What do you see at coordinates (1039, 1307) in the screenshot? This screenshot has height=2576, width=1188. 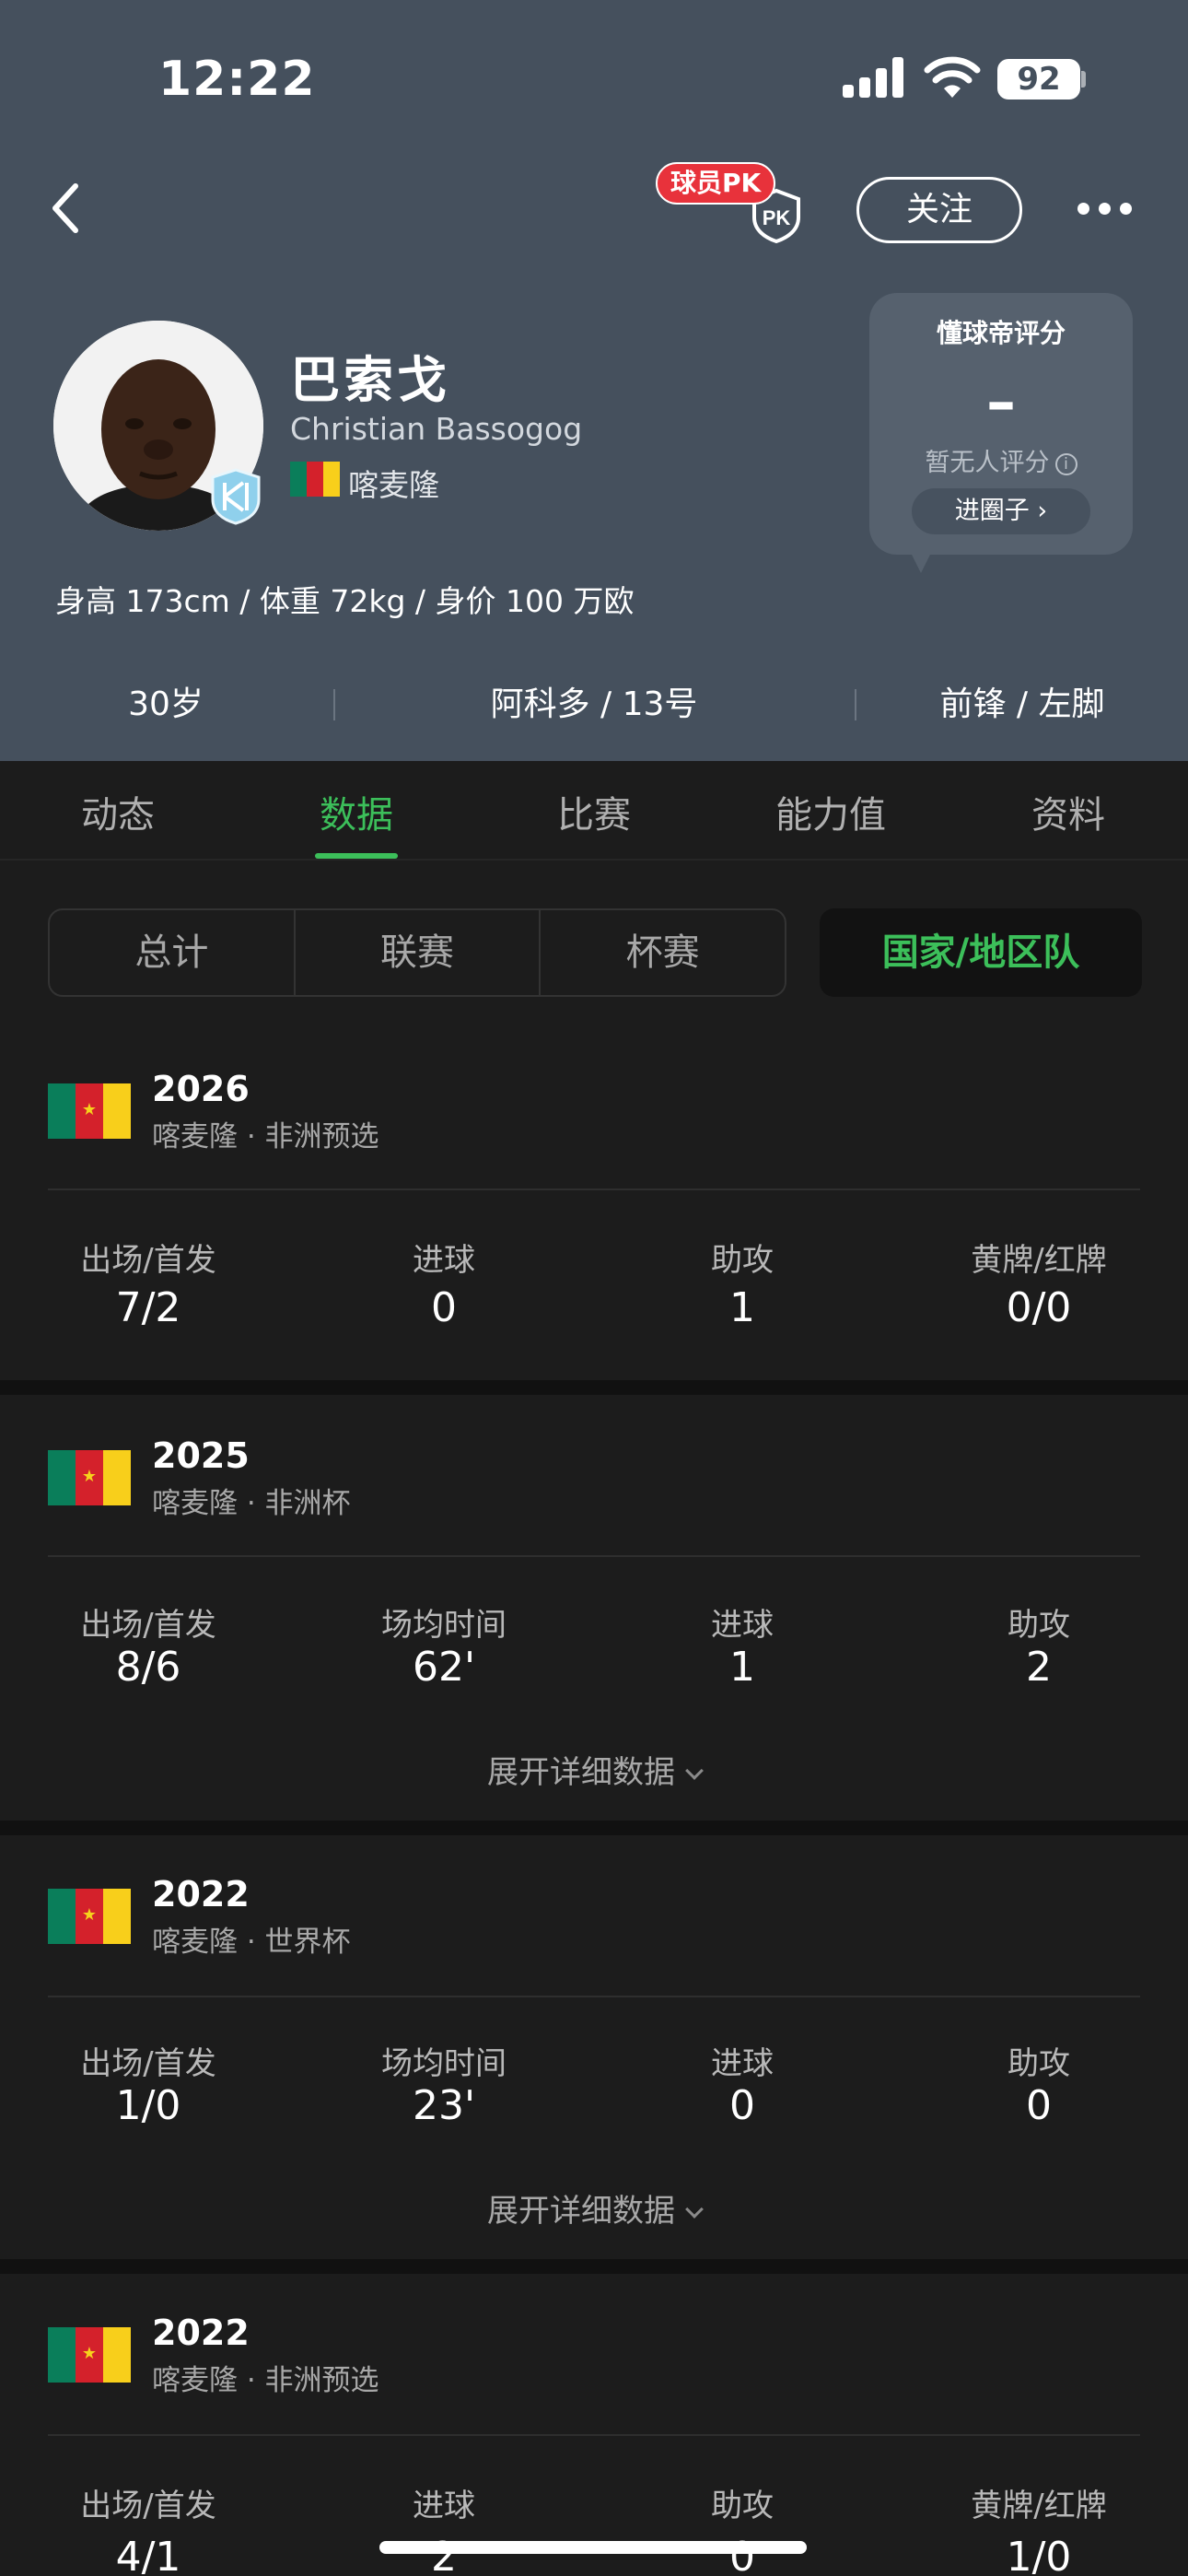 I see `stat-value: 0/0` at bounding box center [1039, 1307].